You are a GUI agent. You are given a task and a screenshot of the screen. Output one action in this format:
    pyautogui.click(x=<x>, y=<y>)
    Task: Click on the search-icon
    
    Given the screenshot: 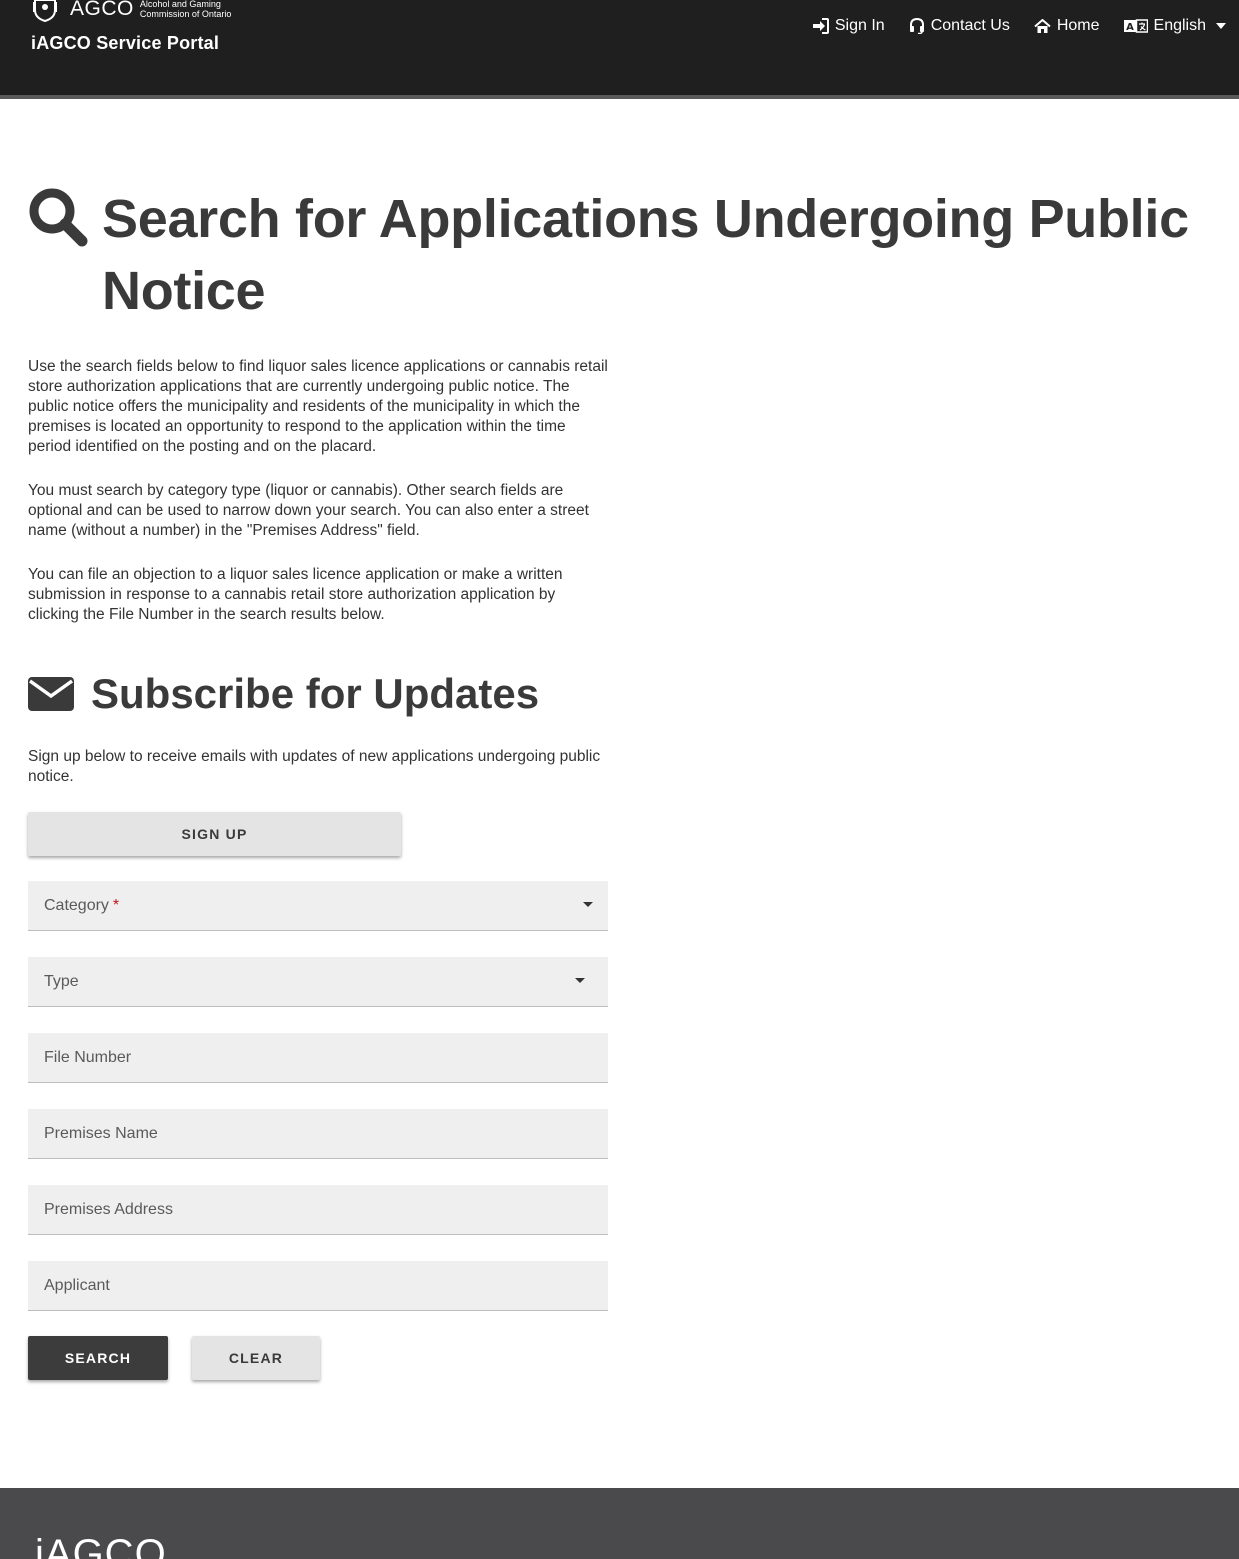 What is the action you would take?
    pyautogui.click(x=58, y=217)
    